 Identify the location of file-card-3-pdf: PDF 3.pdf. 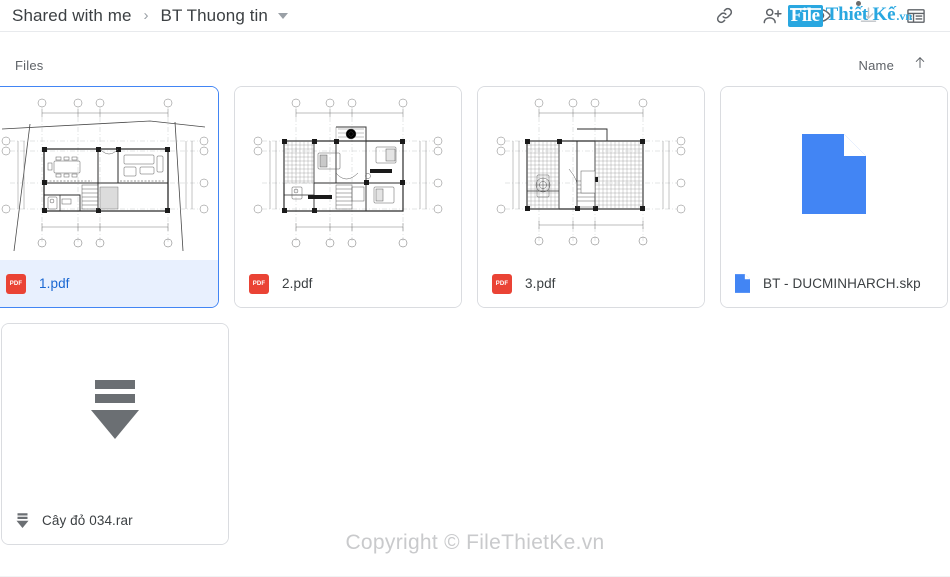
(591, 197).